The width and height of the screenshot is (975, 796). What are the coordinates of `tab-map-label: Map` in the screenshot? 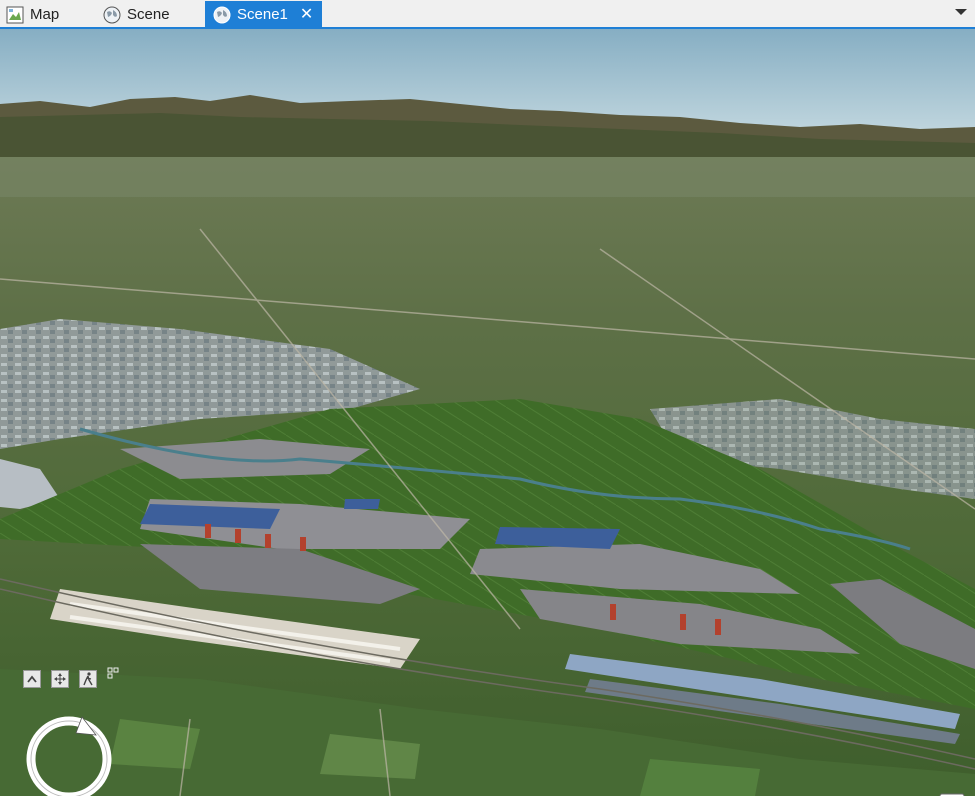 It's located at (45, 14).